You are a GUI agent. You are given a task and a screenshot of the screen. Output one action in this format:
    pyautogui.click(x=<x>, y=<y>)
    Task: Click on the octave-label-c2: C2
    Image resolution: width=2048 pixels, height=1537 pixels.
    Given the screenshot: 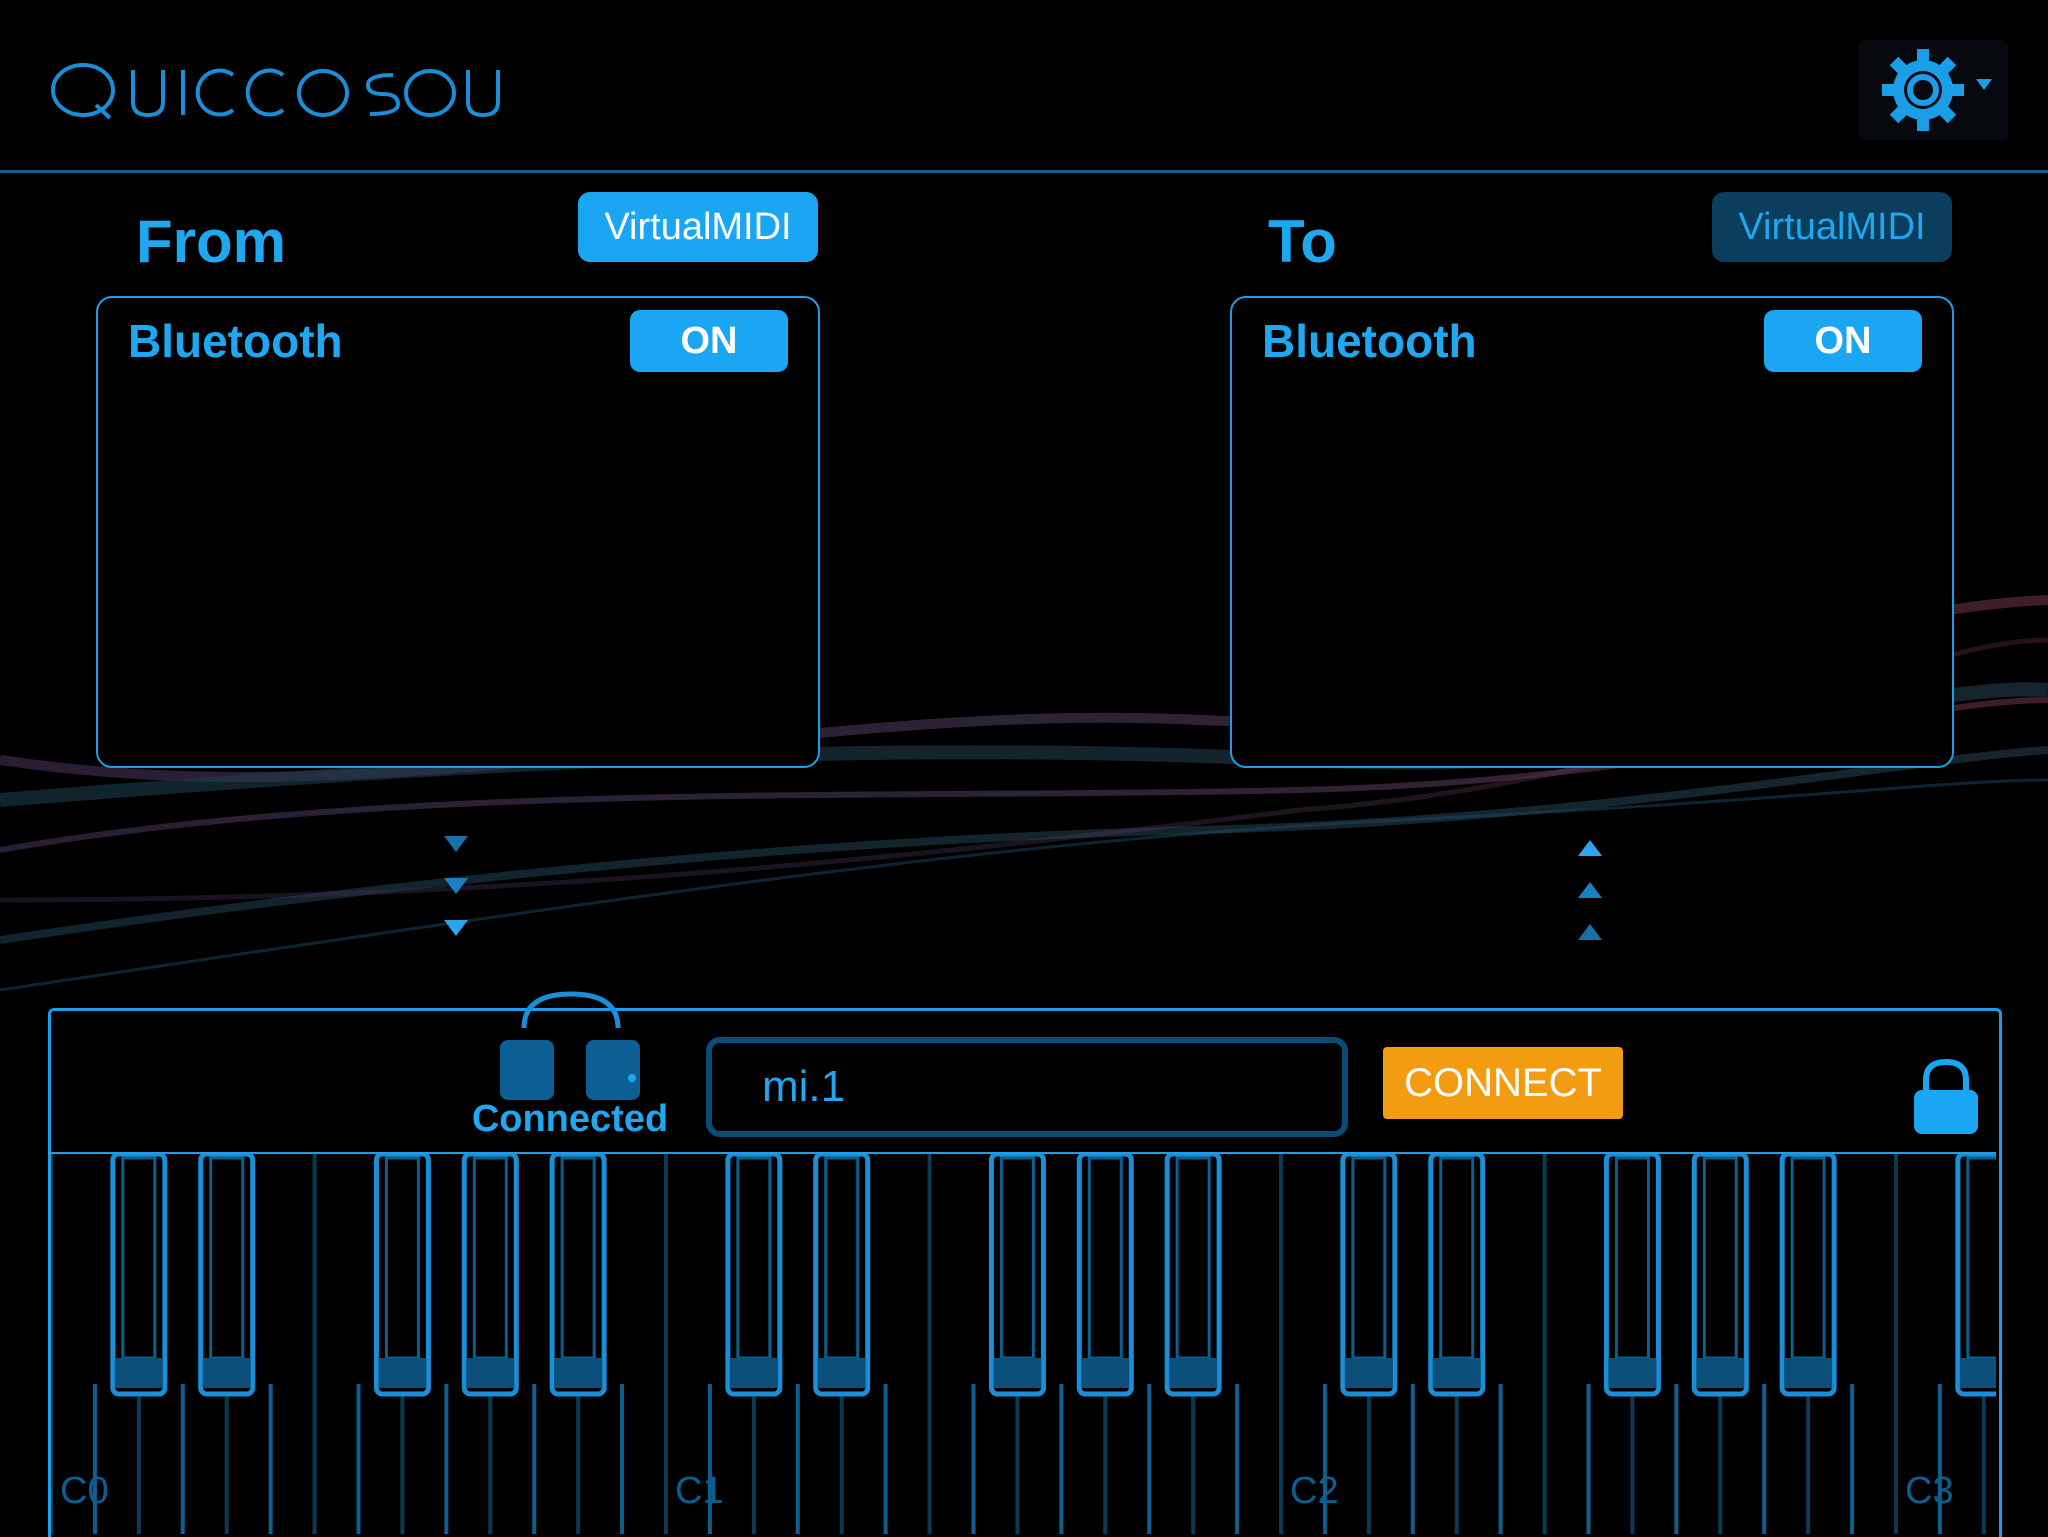 What is the action you would take?
    pyautogui.click(x=1314, y=1491)
    